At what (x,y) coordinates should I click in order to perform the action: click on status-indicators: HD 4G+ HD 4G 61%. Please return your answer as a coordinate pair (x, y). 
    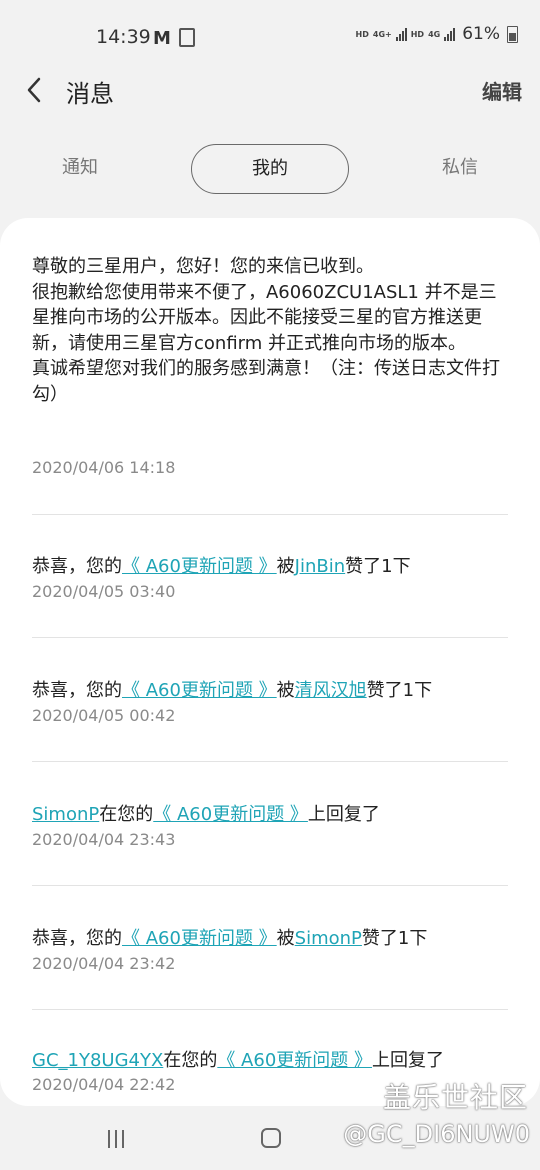
    Looking at the image, I should click on (437, 34).